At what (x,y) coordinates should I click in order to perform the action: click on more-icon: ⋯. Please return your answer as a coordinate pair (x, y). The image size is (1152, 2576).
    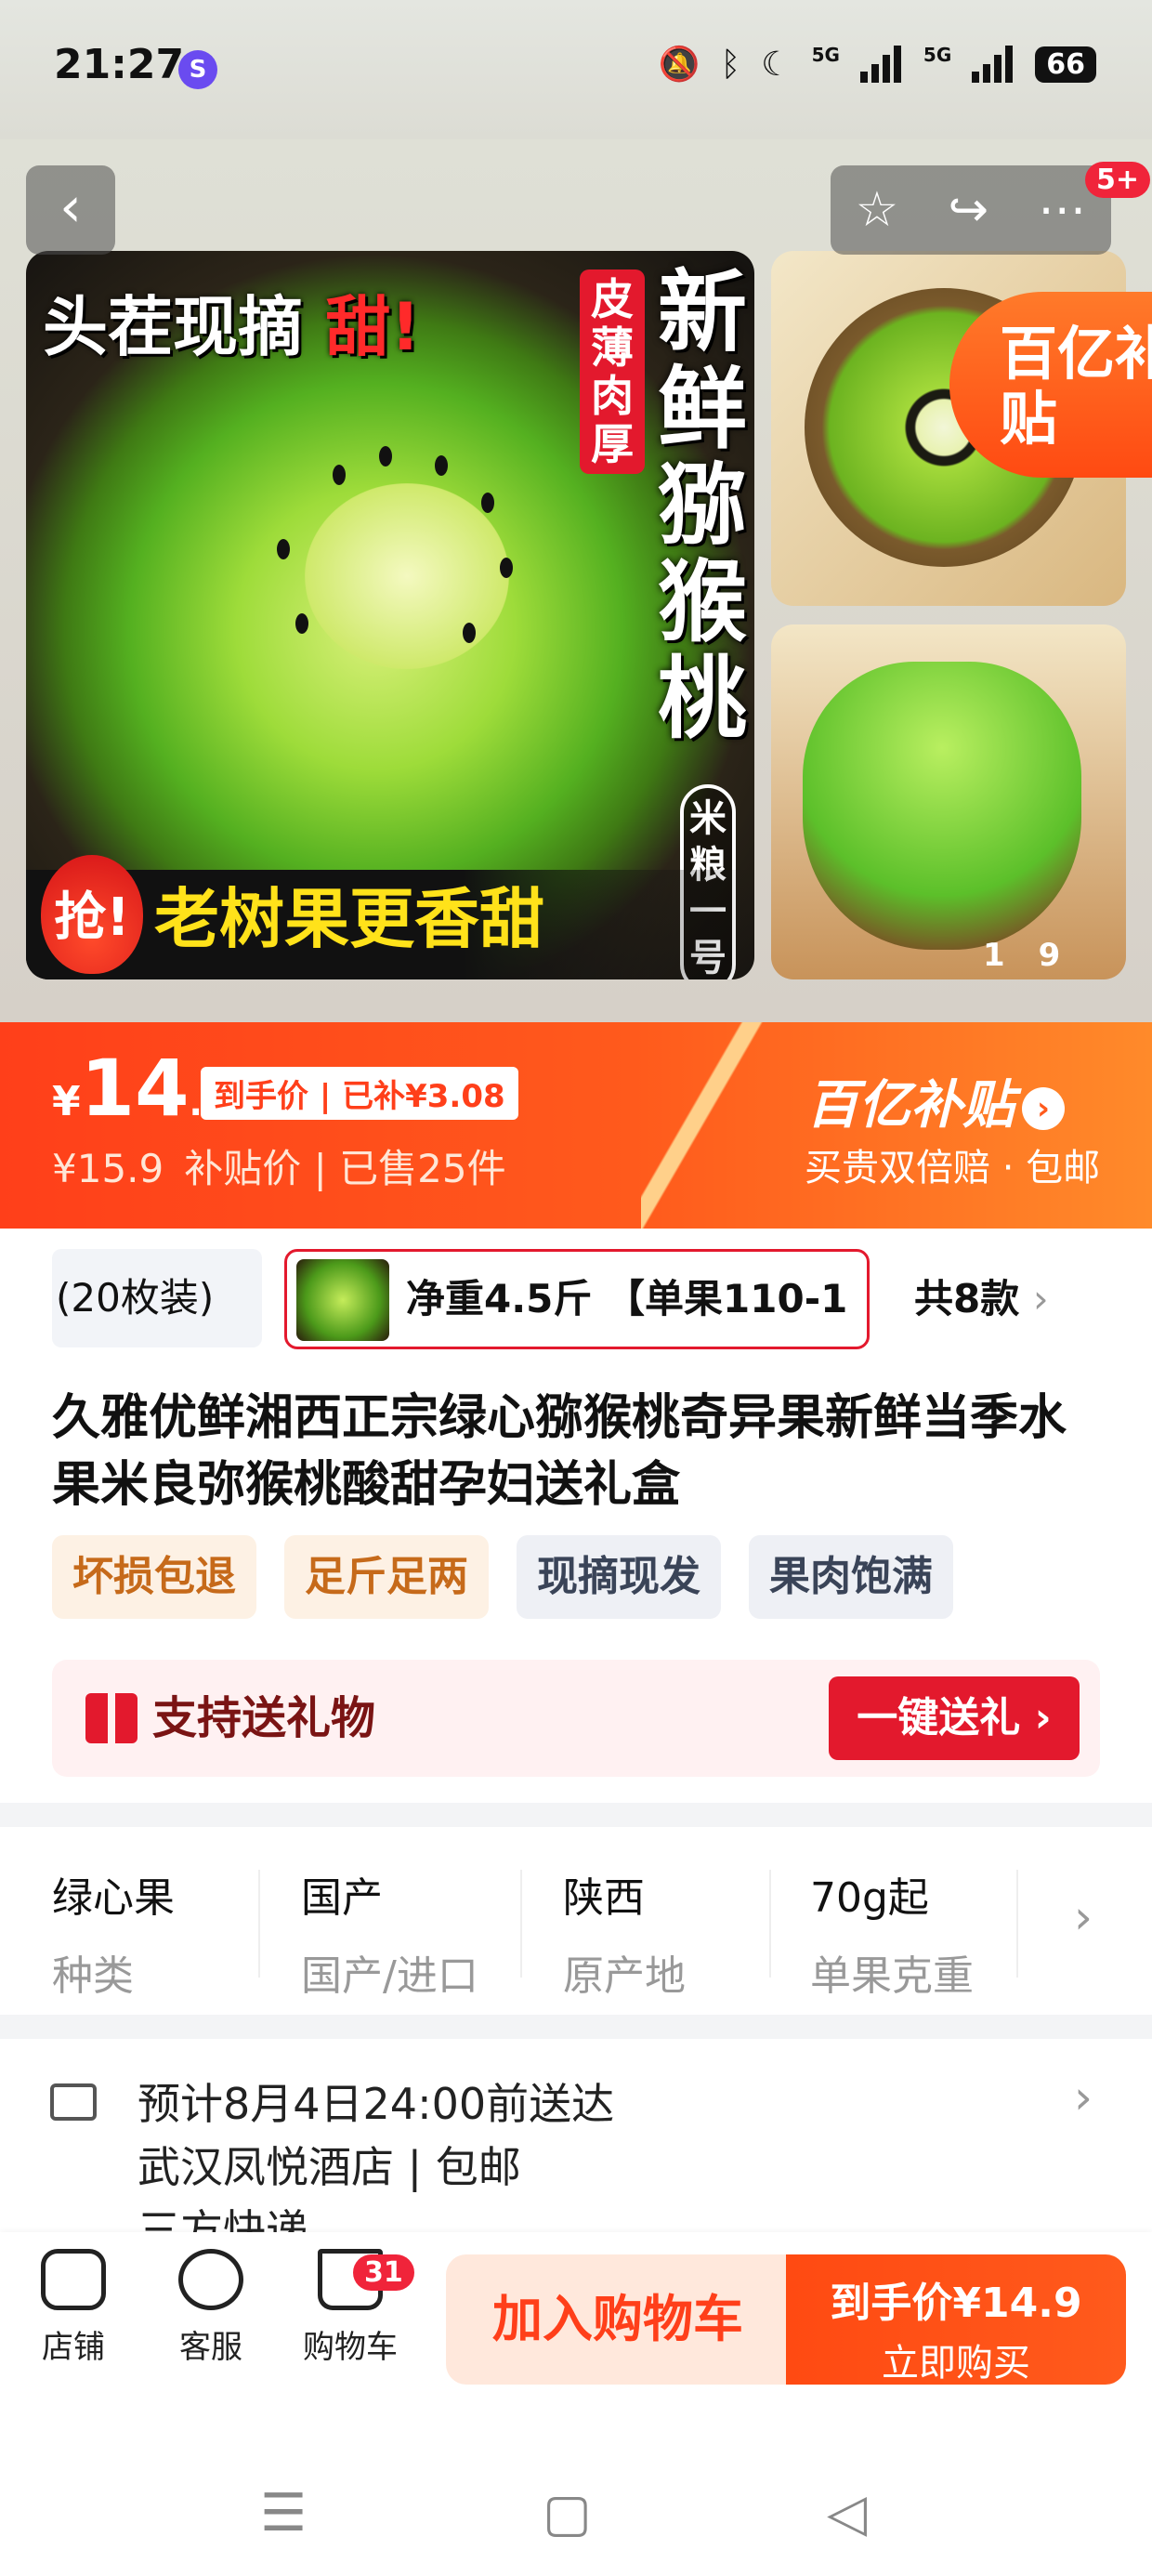
    Looking at the image, I should click on (1062, 210).